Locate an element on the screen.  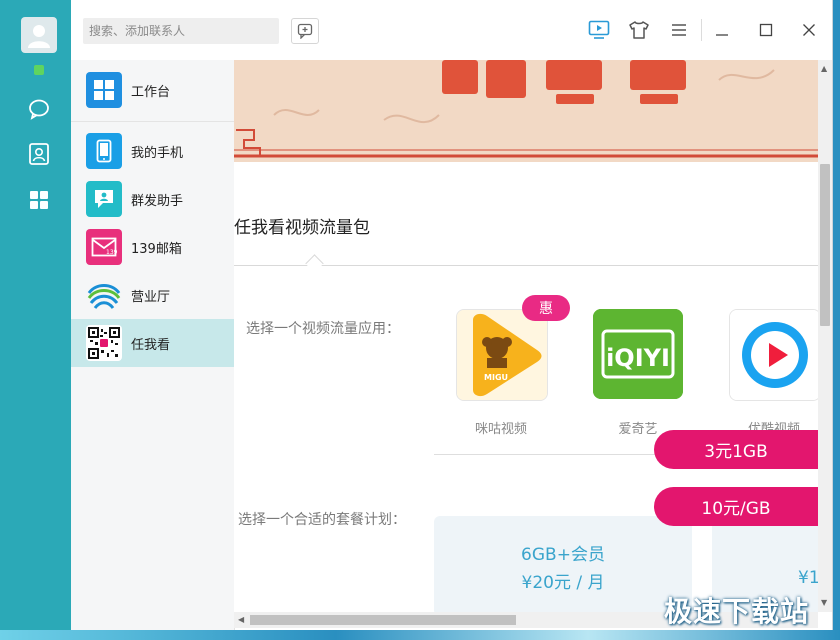
close-icon is located at coordinates (809, 30).